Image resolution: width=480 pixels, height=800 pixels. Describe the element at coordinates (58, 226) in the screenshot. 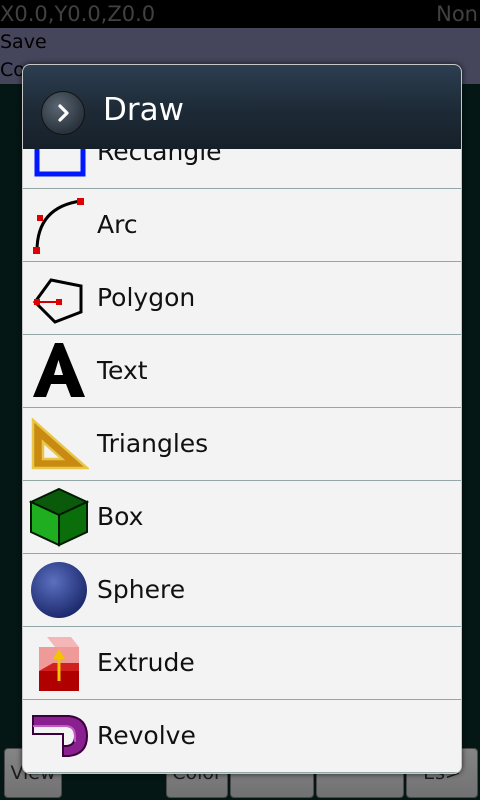

I see `arc-icon` at that location.